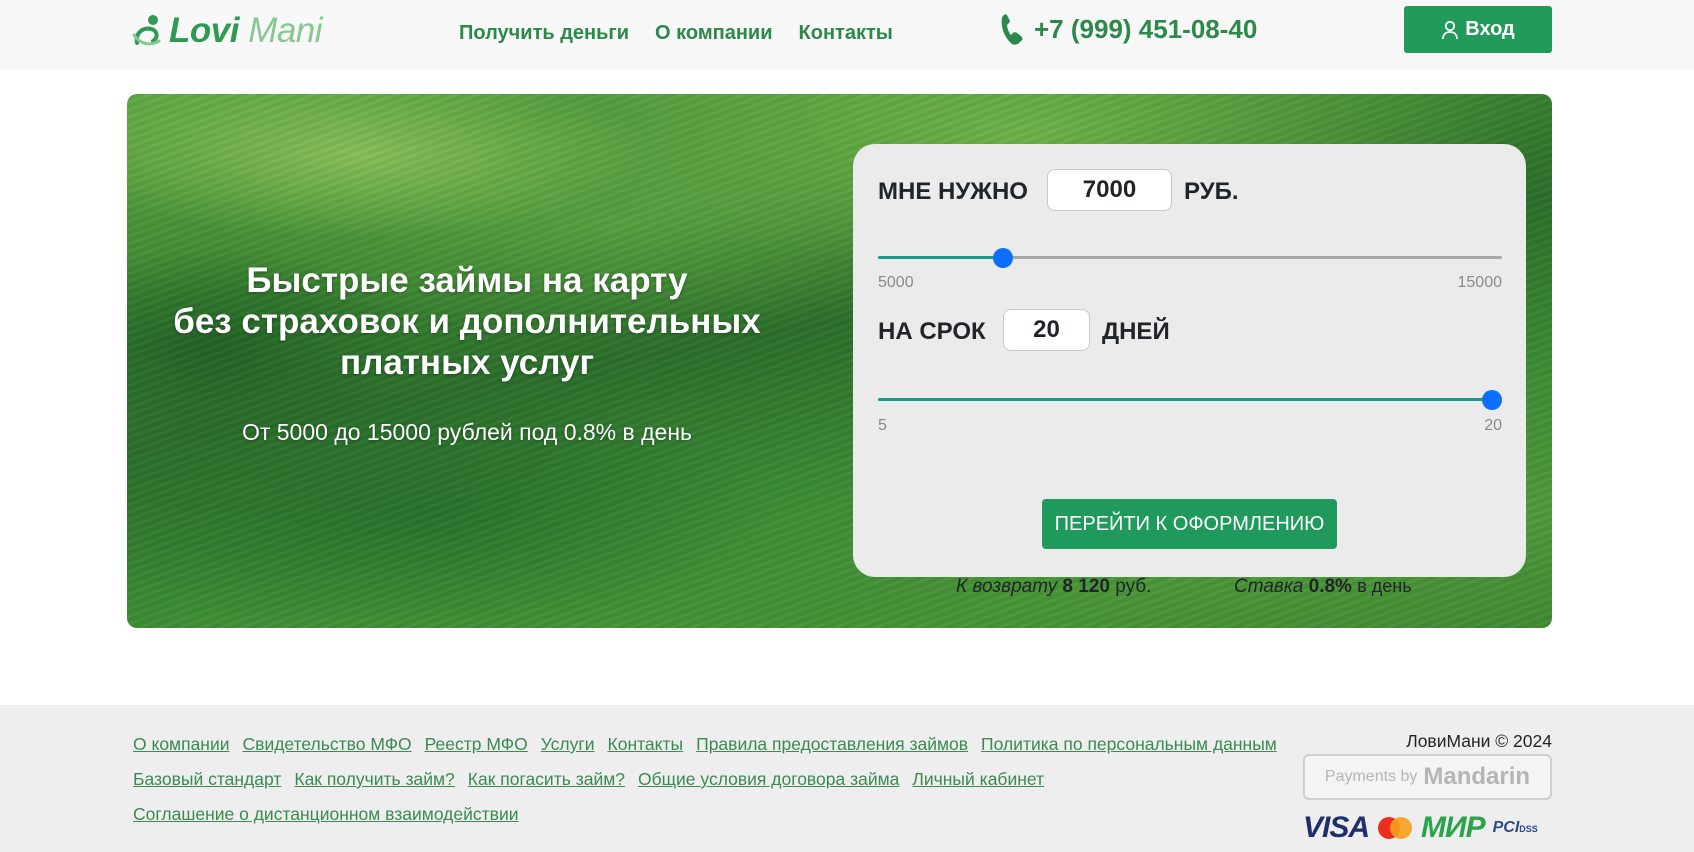 The height and width of the screenshot is (852, 1694). I want to click on logo-word-lovi: Lovi, so click(204, 30).